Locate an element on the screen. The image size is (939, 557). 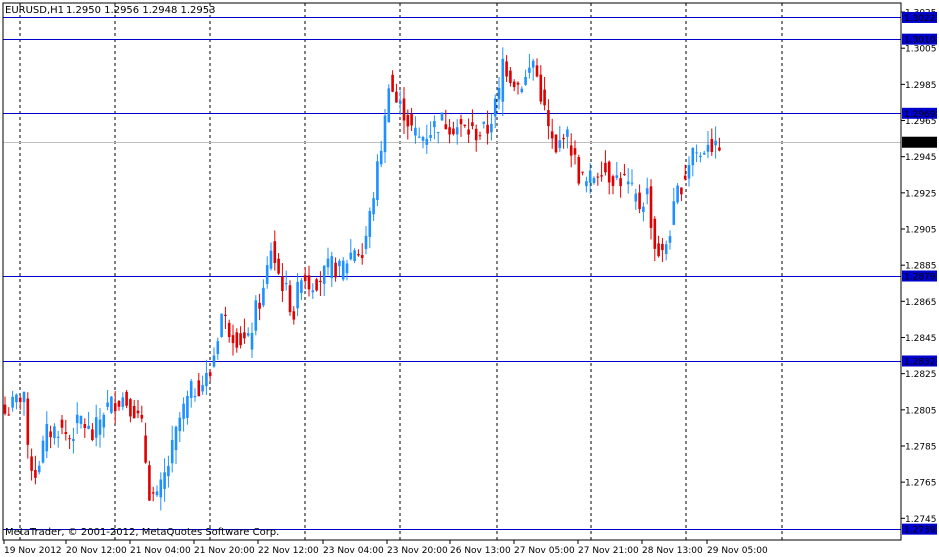
level-price-label: 1.2969 is located at coordinates (919, 113).